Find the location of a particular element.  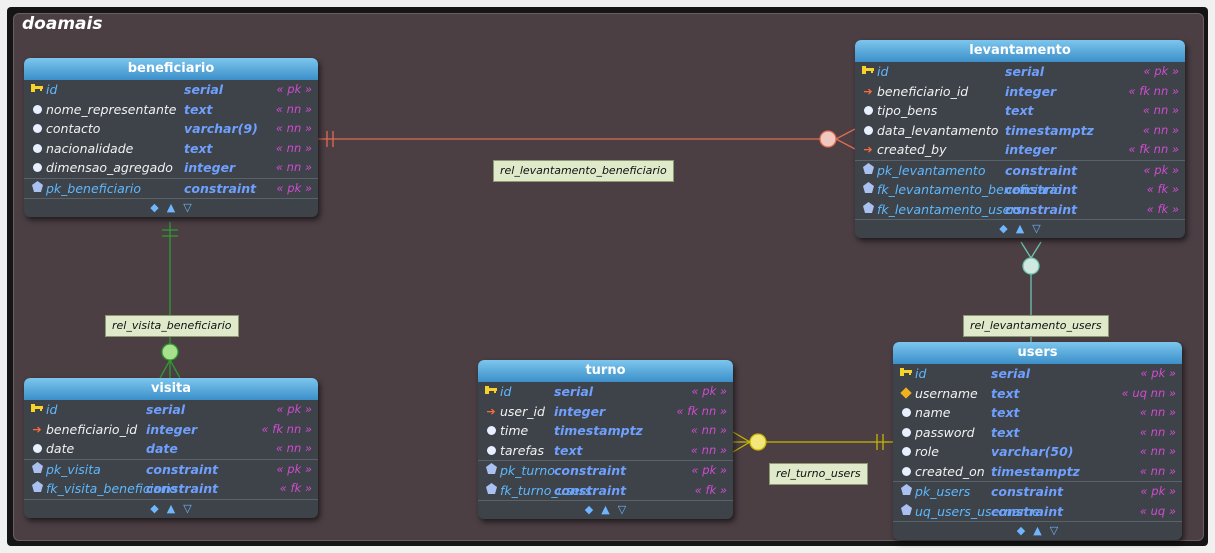

field-name: user_id is located at coordinates (522, 411).